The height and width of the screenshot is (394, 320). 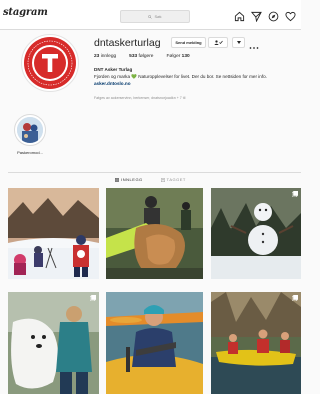 What do you see at coordinates (197, 83) in the screenshot?
I see `website-link: asker.dntoslo.no` at bounding box center [197, 83].